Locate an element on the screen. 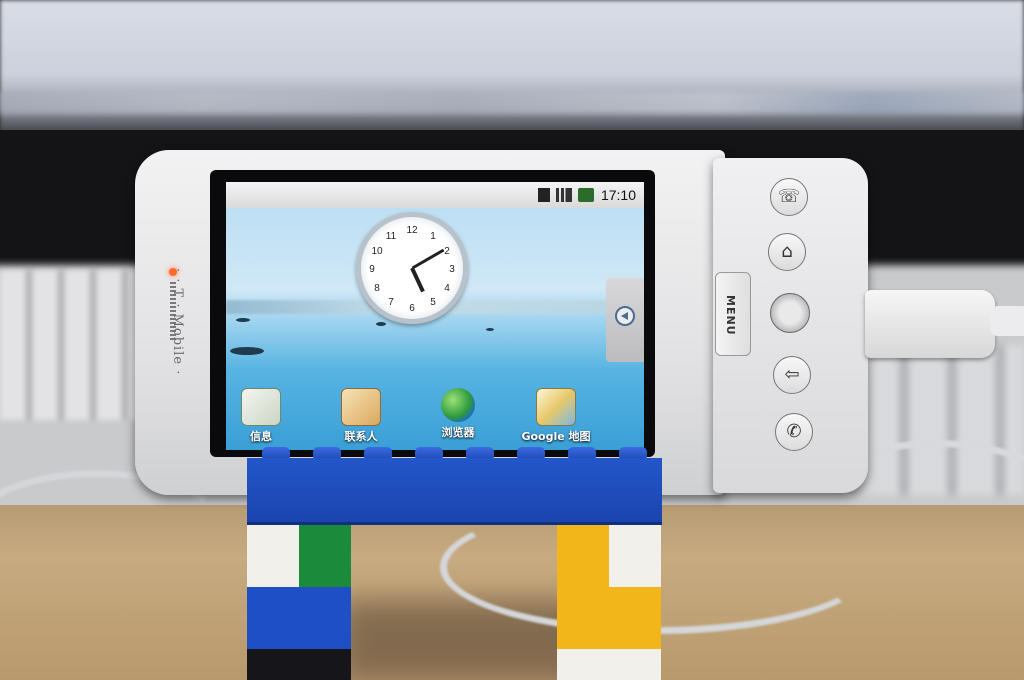  clock-number: 5 is located at coordinates (433, 302).